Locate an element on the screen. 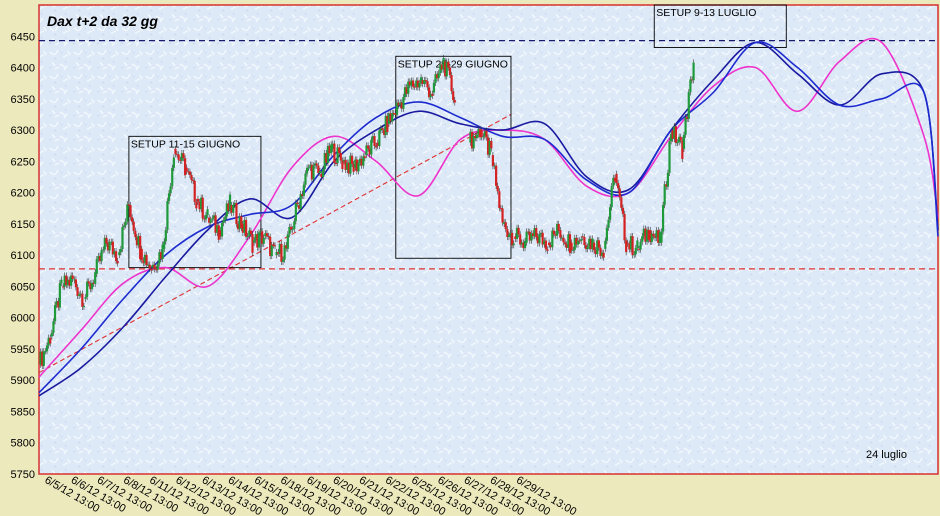 Image resolution: width=940 pixels, height=516 pixels. y-tick-label: 6100 is located at coordinates (23, 256).